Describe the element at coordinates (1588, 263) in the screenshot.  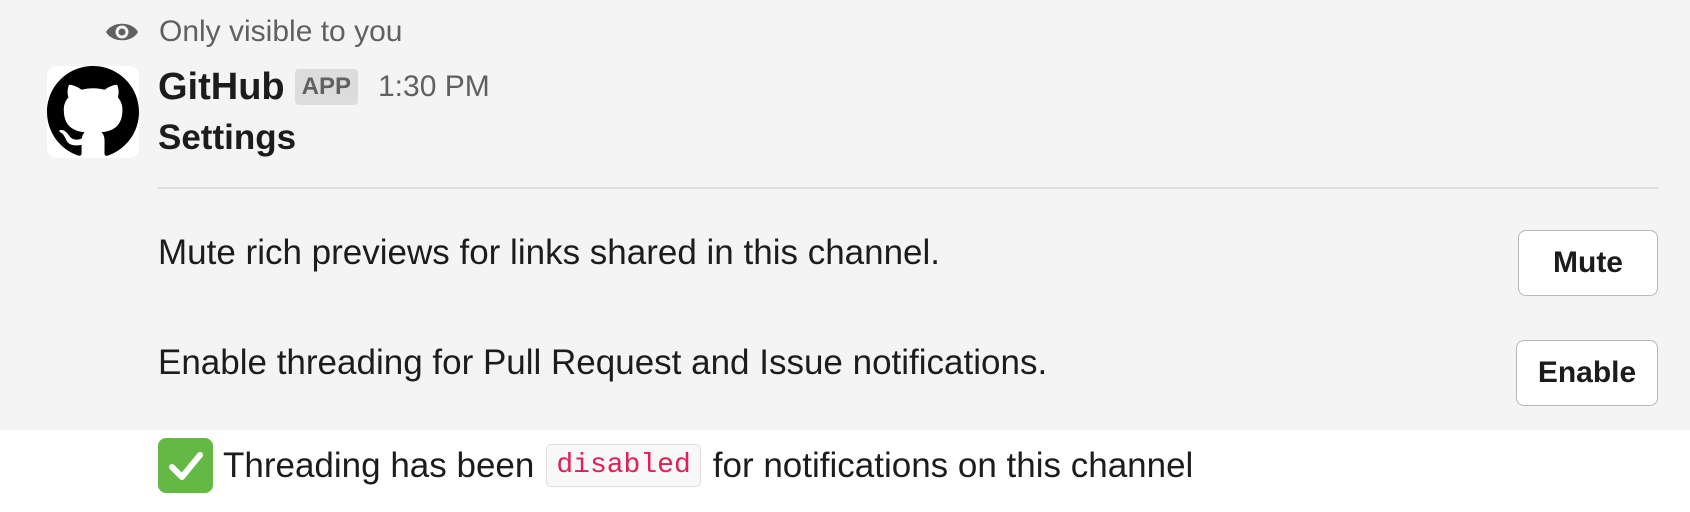
I see `mute-button: Mute` at that location.